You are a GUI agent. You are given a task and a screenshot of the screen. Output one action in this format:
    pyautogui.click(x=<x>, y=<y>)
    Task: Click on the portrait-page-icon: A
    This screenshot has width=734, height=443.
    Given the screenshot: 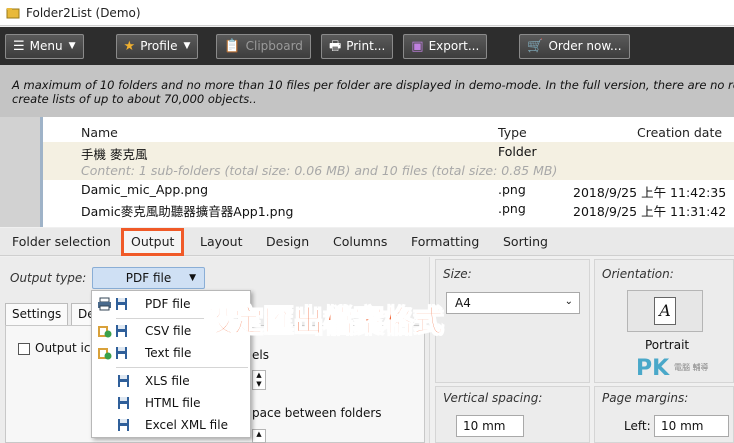 What is the action you would take?
    pyautogui.click(x=665, y=311)
    